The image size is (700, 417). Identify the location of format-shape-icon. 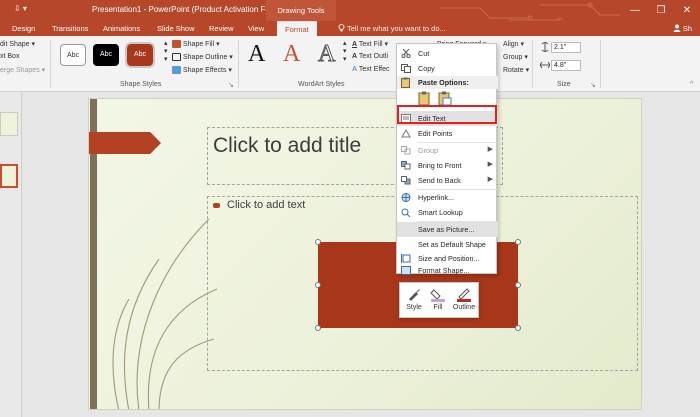
(406, 270).